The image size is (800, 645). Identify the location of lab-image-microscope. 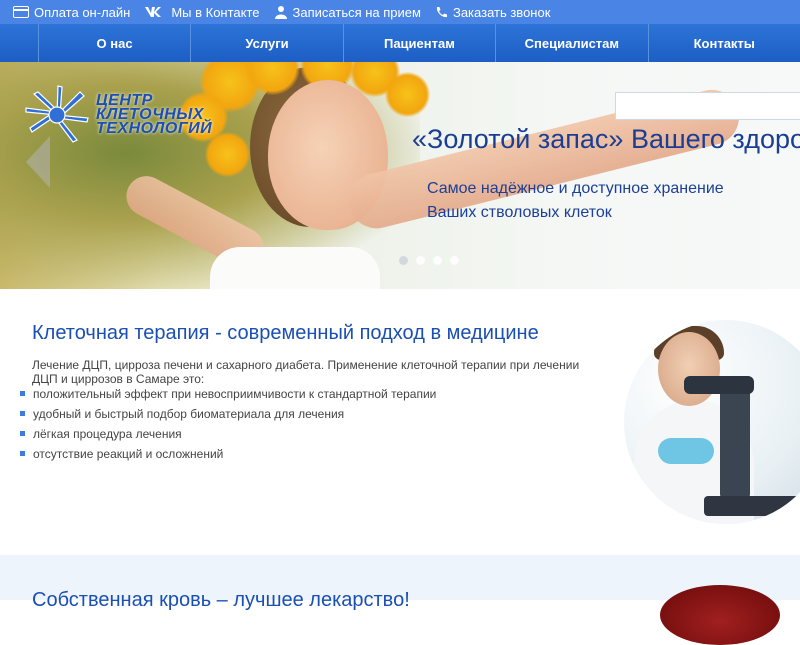
(735, 440).